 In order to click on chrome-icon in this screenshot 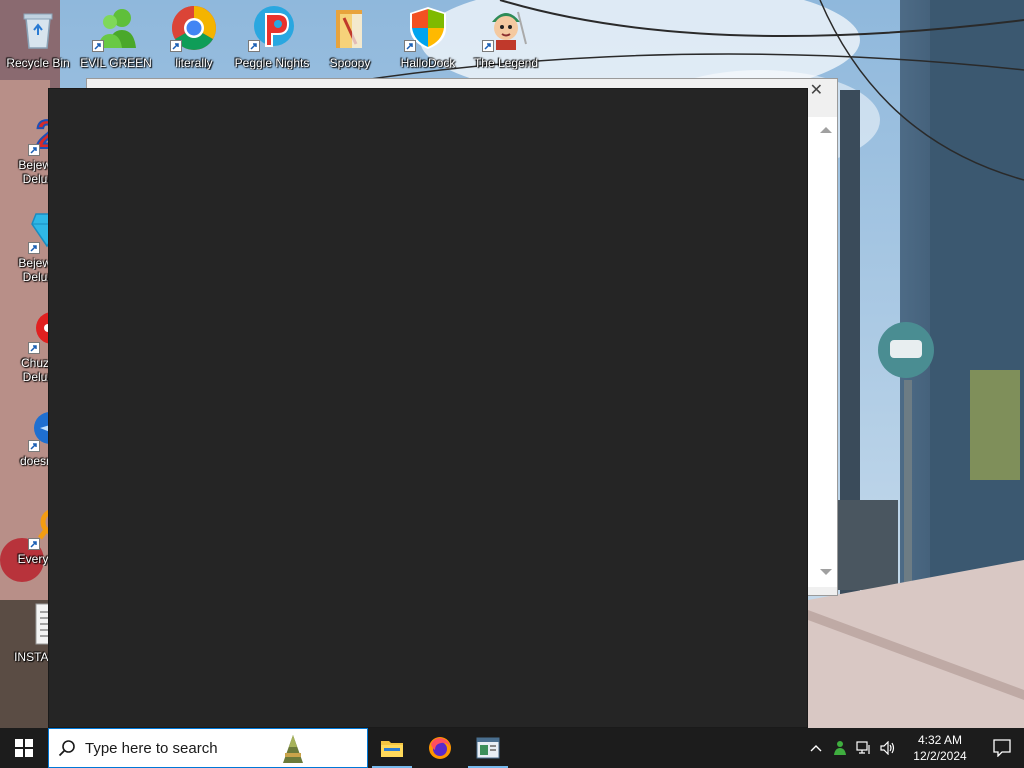, I will do `click(194, 28)`.